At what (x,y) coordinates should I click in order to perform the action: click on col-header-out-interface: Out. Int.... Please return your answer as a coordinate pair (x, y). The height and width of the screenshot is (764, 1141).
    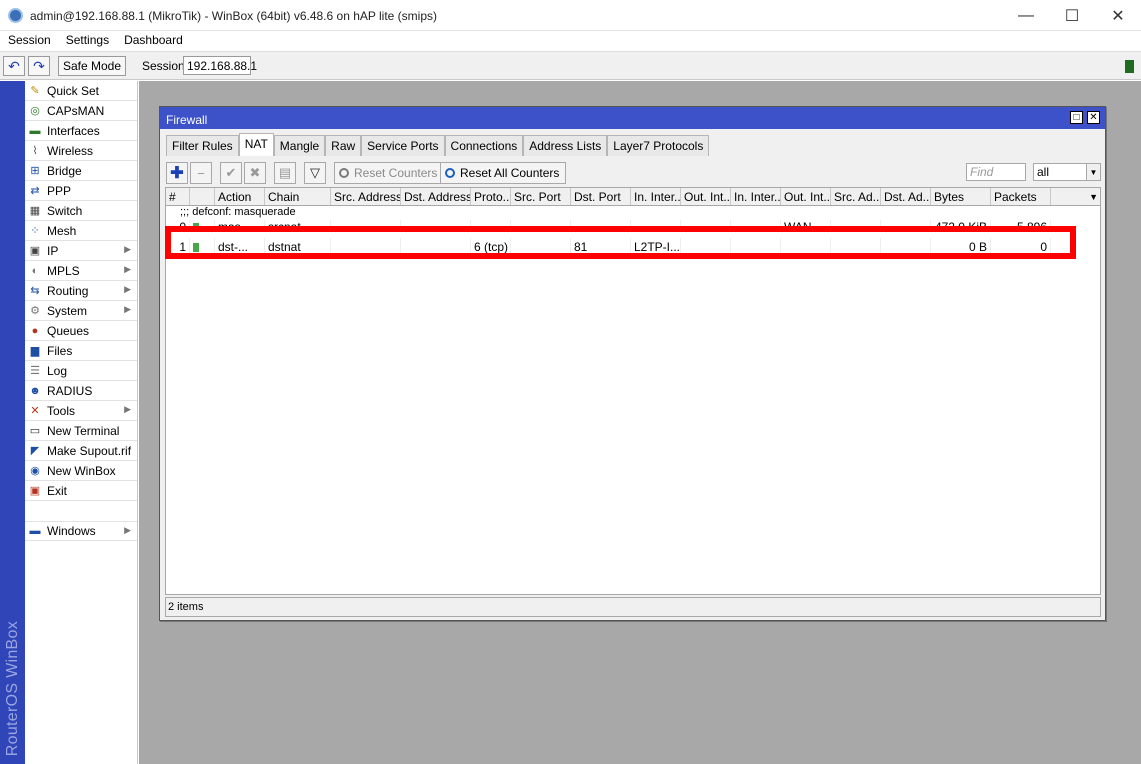
    Looking at the image, I should click on (706, 196).